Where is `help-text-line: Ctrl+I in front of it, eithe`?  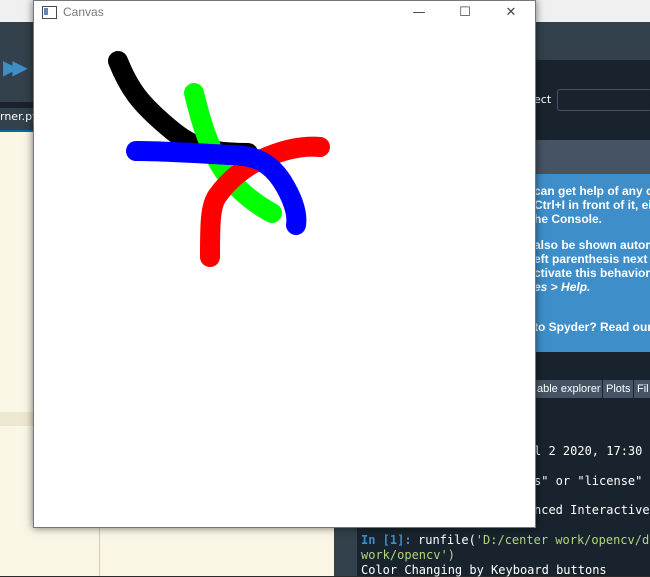 help-text-line: Ctrl+I in front of it, eithe is located at coordinates (592, 205).